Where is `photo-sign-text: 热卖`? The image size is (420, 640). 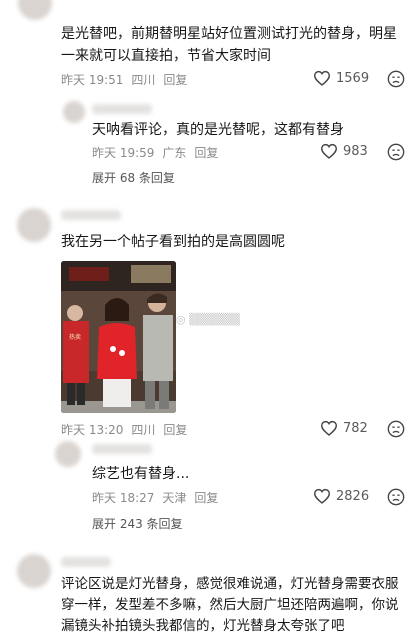 photo-sign-text: 热卖 is located at coordinates (75, 337).